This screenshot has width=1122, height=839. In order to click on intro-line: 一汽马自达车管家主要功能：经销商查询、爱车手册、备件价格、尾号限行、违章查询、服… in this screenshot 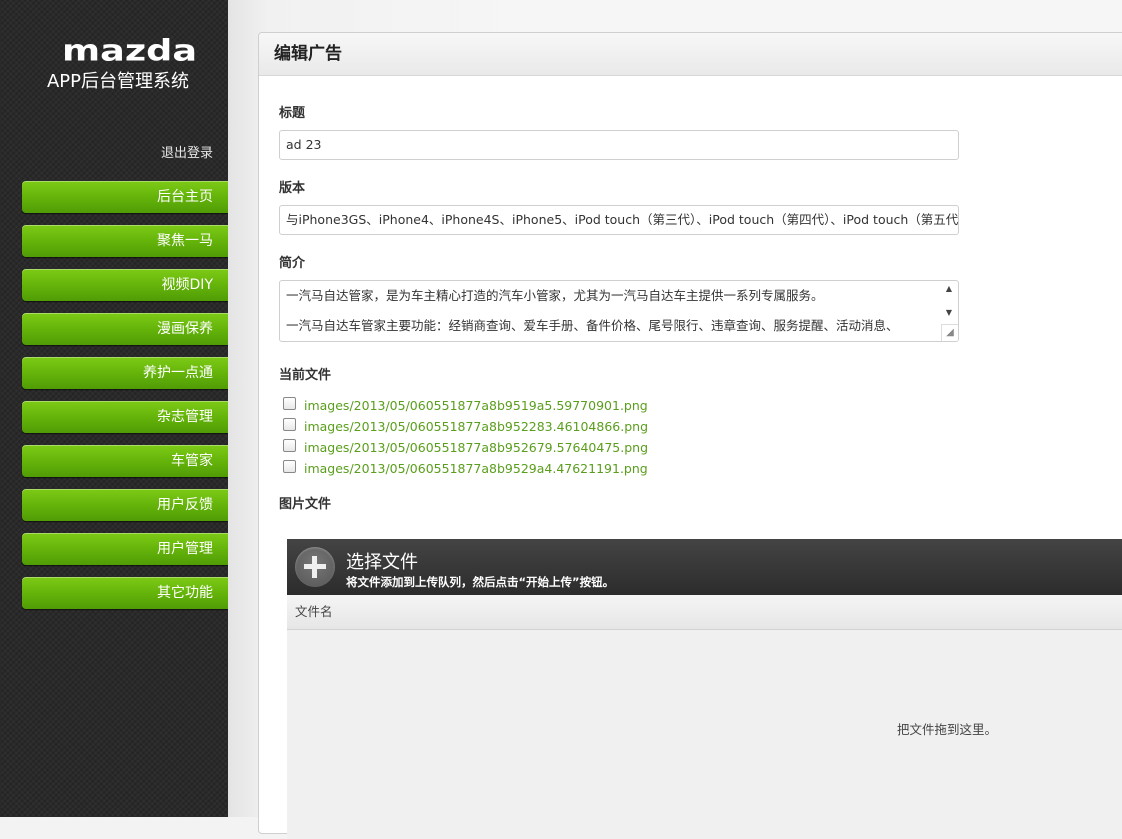, I will do `click(592, 325)`.